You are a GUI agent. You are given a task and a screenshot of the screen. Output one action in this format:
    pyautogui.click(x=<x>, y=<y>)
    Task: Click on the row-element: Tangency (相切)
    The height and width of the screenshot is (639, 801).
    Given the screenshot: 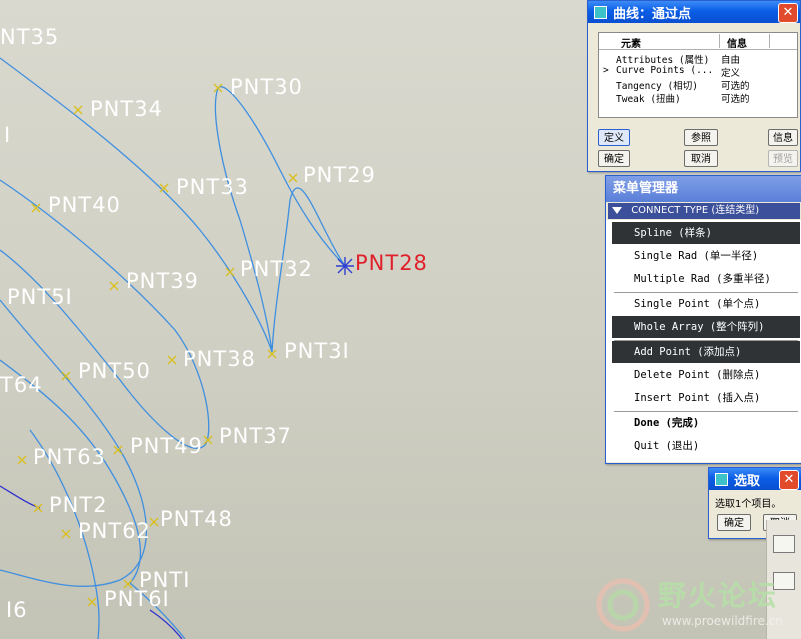 What is the action you would take?
    pyautogui.click(x=657, y=86)
    